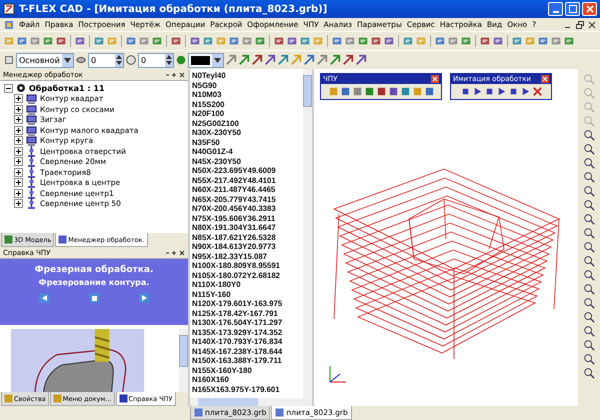 The image size is (600, 420). I want to click on maximize-icon, so click(572, 9).